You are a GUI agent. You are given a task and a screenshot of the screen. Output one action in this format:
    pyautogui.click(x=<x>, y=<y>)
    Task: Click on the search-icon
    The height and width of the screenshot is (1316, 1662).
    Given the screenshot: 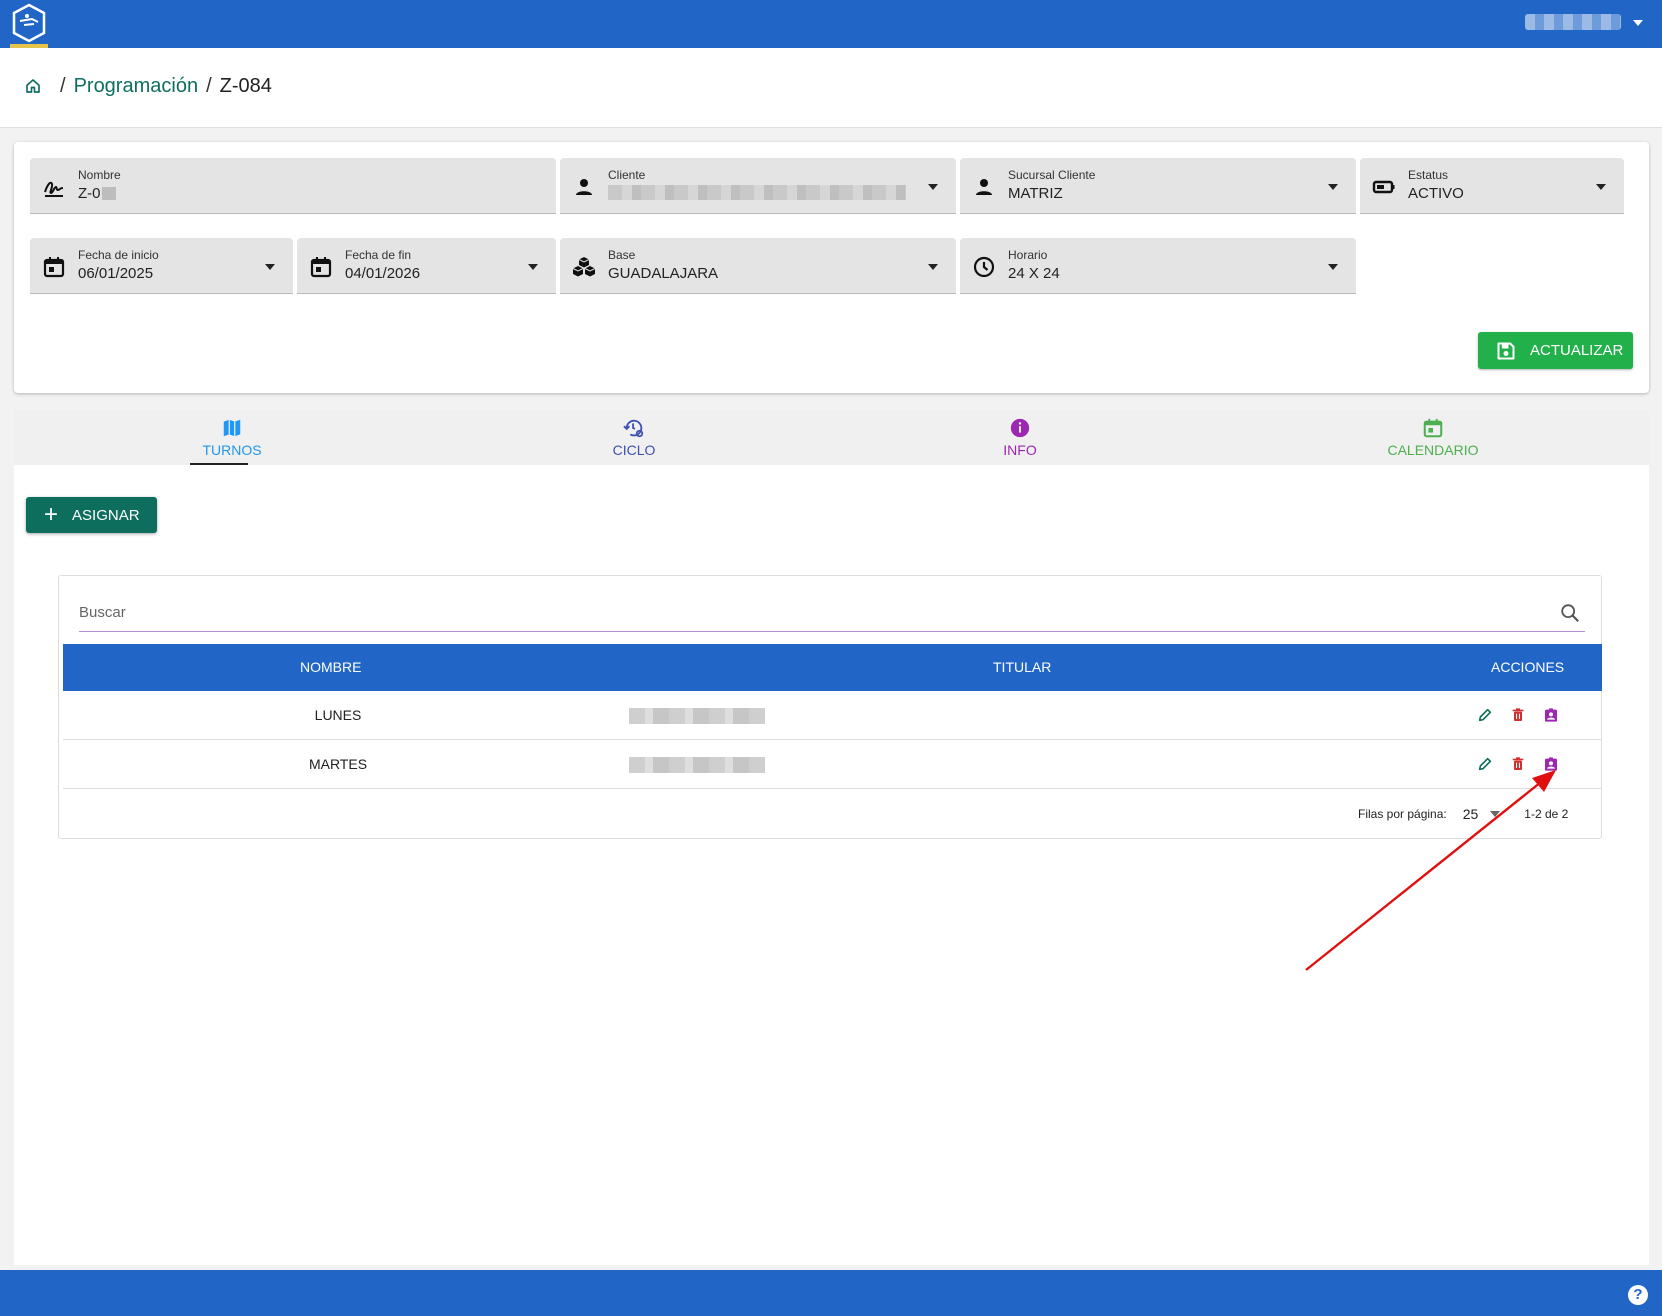 What is the action you would take?
    pyautogui.click(x=1570, y=613)
    